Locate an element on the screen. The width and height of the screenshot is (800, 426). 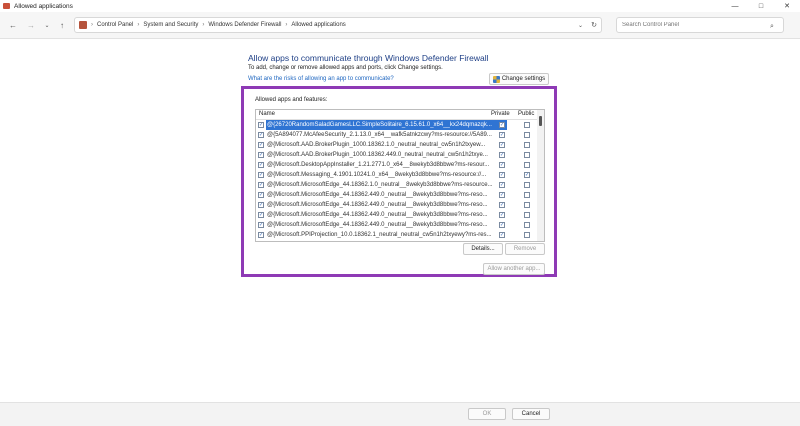
public-checkbox: ✓ is located at coordinates (527, 175).